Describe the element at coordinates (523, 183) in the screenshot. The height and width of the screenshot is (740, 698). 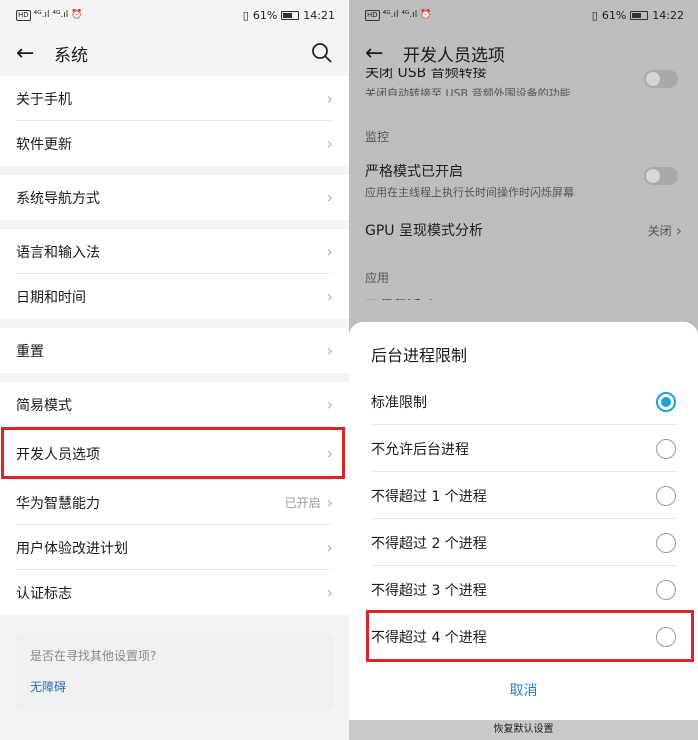
I see `strict-mode-row: 严格模式已开启 应用在主线程上执行长时间操作时闪烁屏幕` at that location.